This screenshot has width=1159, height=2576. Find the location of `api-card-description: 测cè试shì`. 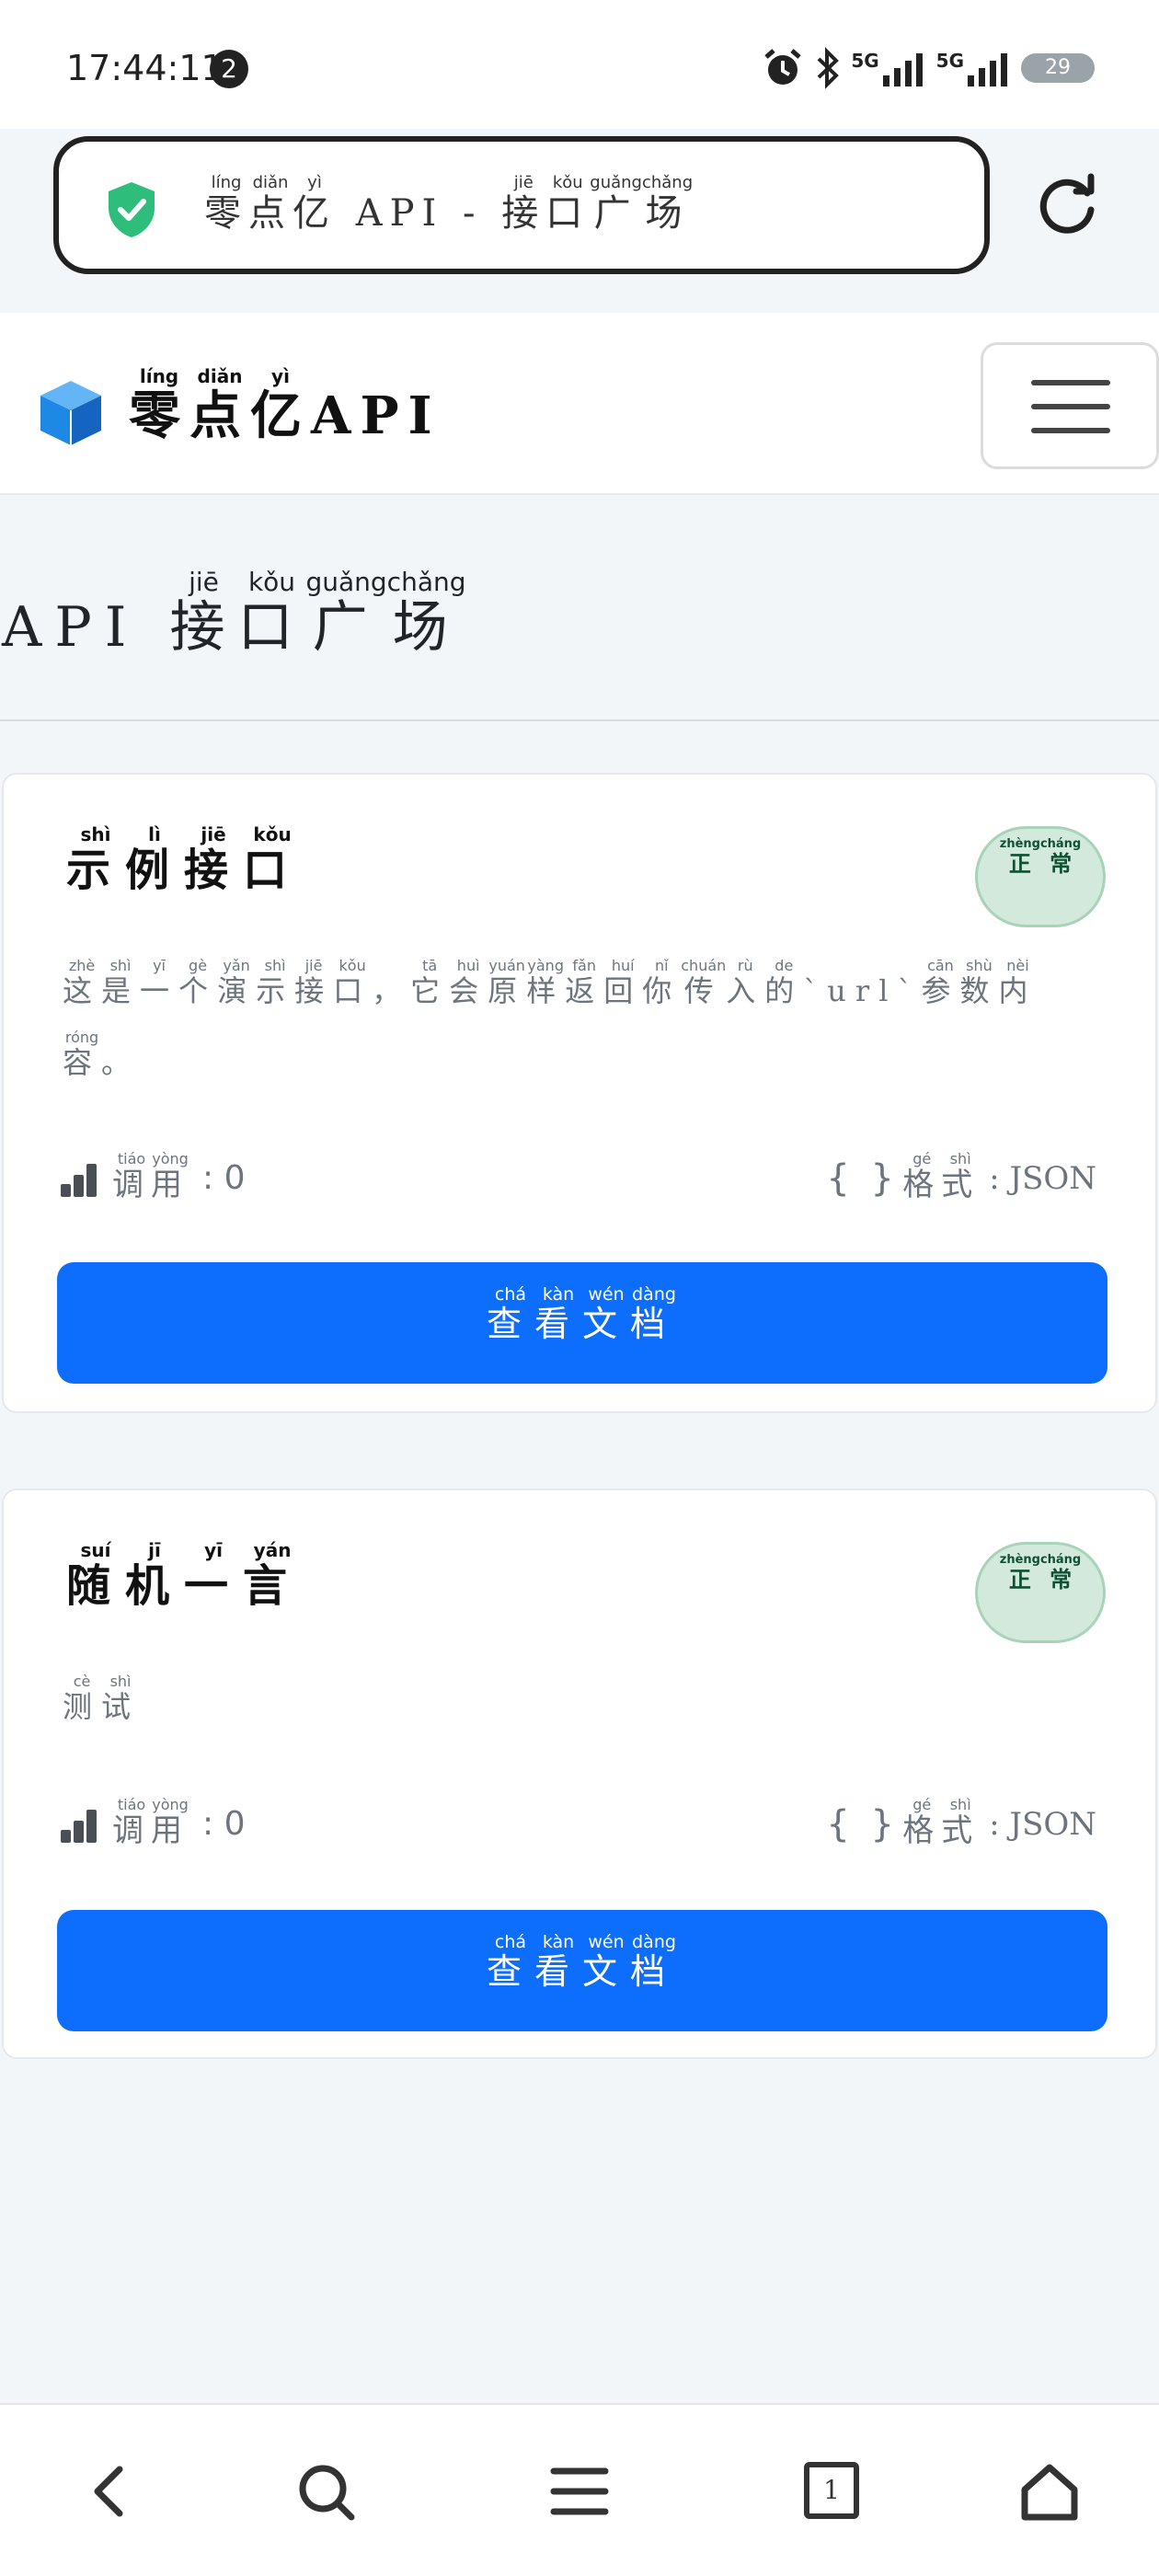

api-card-description: 测cè试shì is located at coordinates (102, 1699).